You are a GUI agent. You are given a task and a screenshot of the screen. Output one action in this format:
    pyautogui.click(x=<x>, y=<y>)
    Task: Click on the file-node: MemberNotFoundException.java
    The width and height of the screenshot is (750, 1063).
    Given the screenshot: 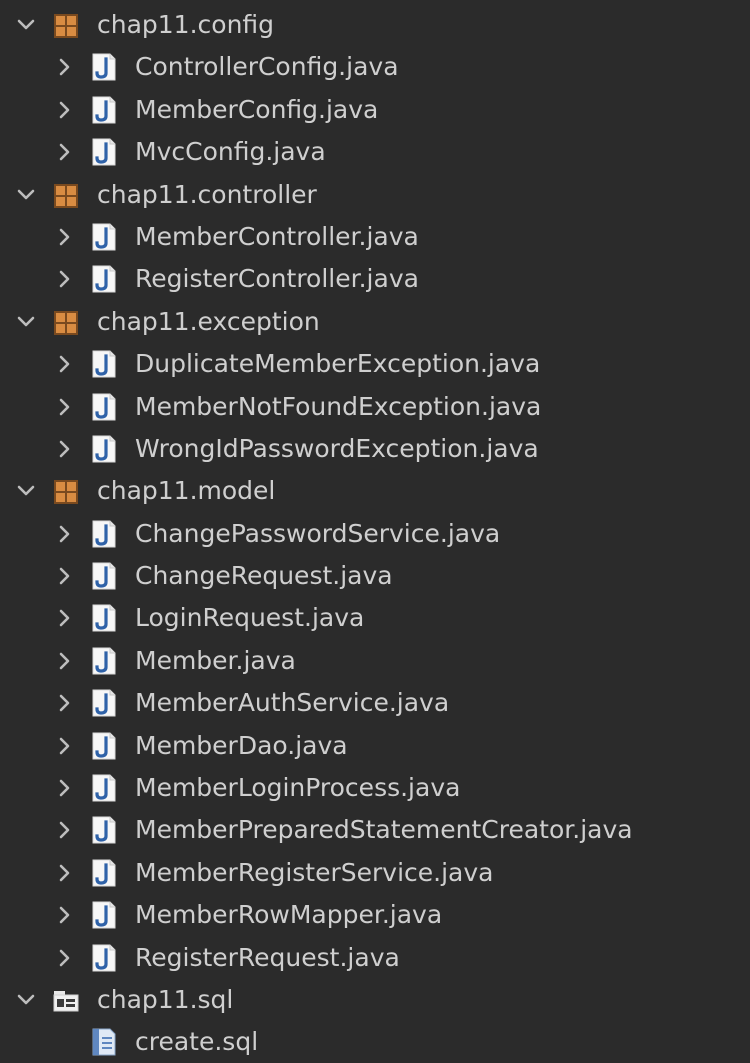 What is the action you would take?
    pyautogui.click(x=375, y=406)
    